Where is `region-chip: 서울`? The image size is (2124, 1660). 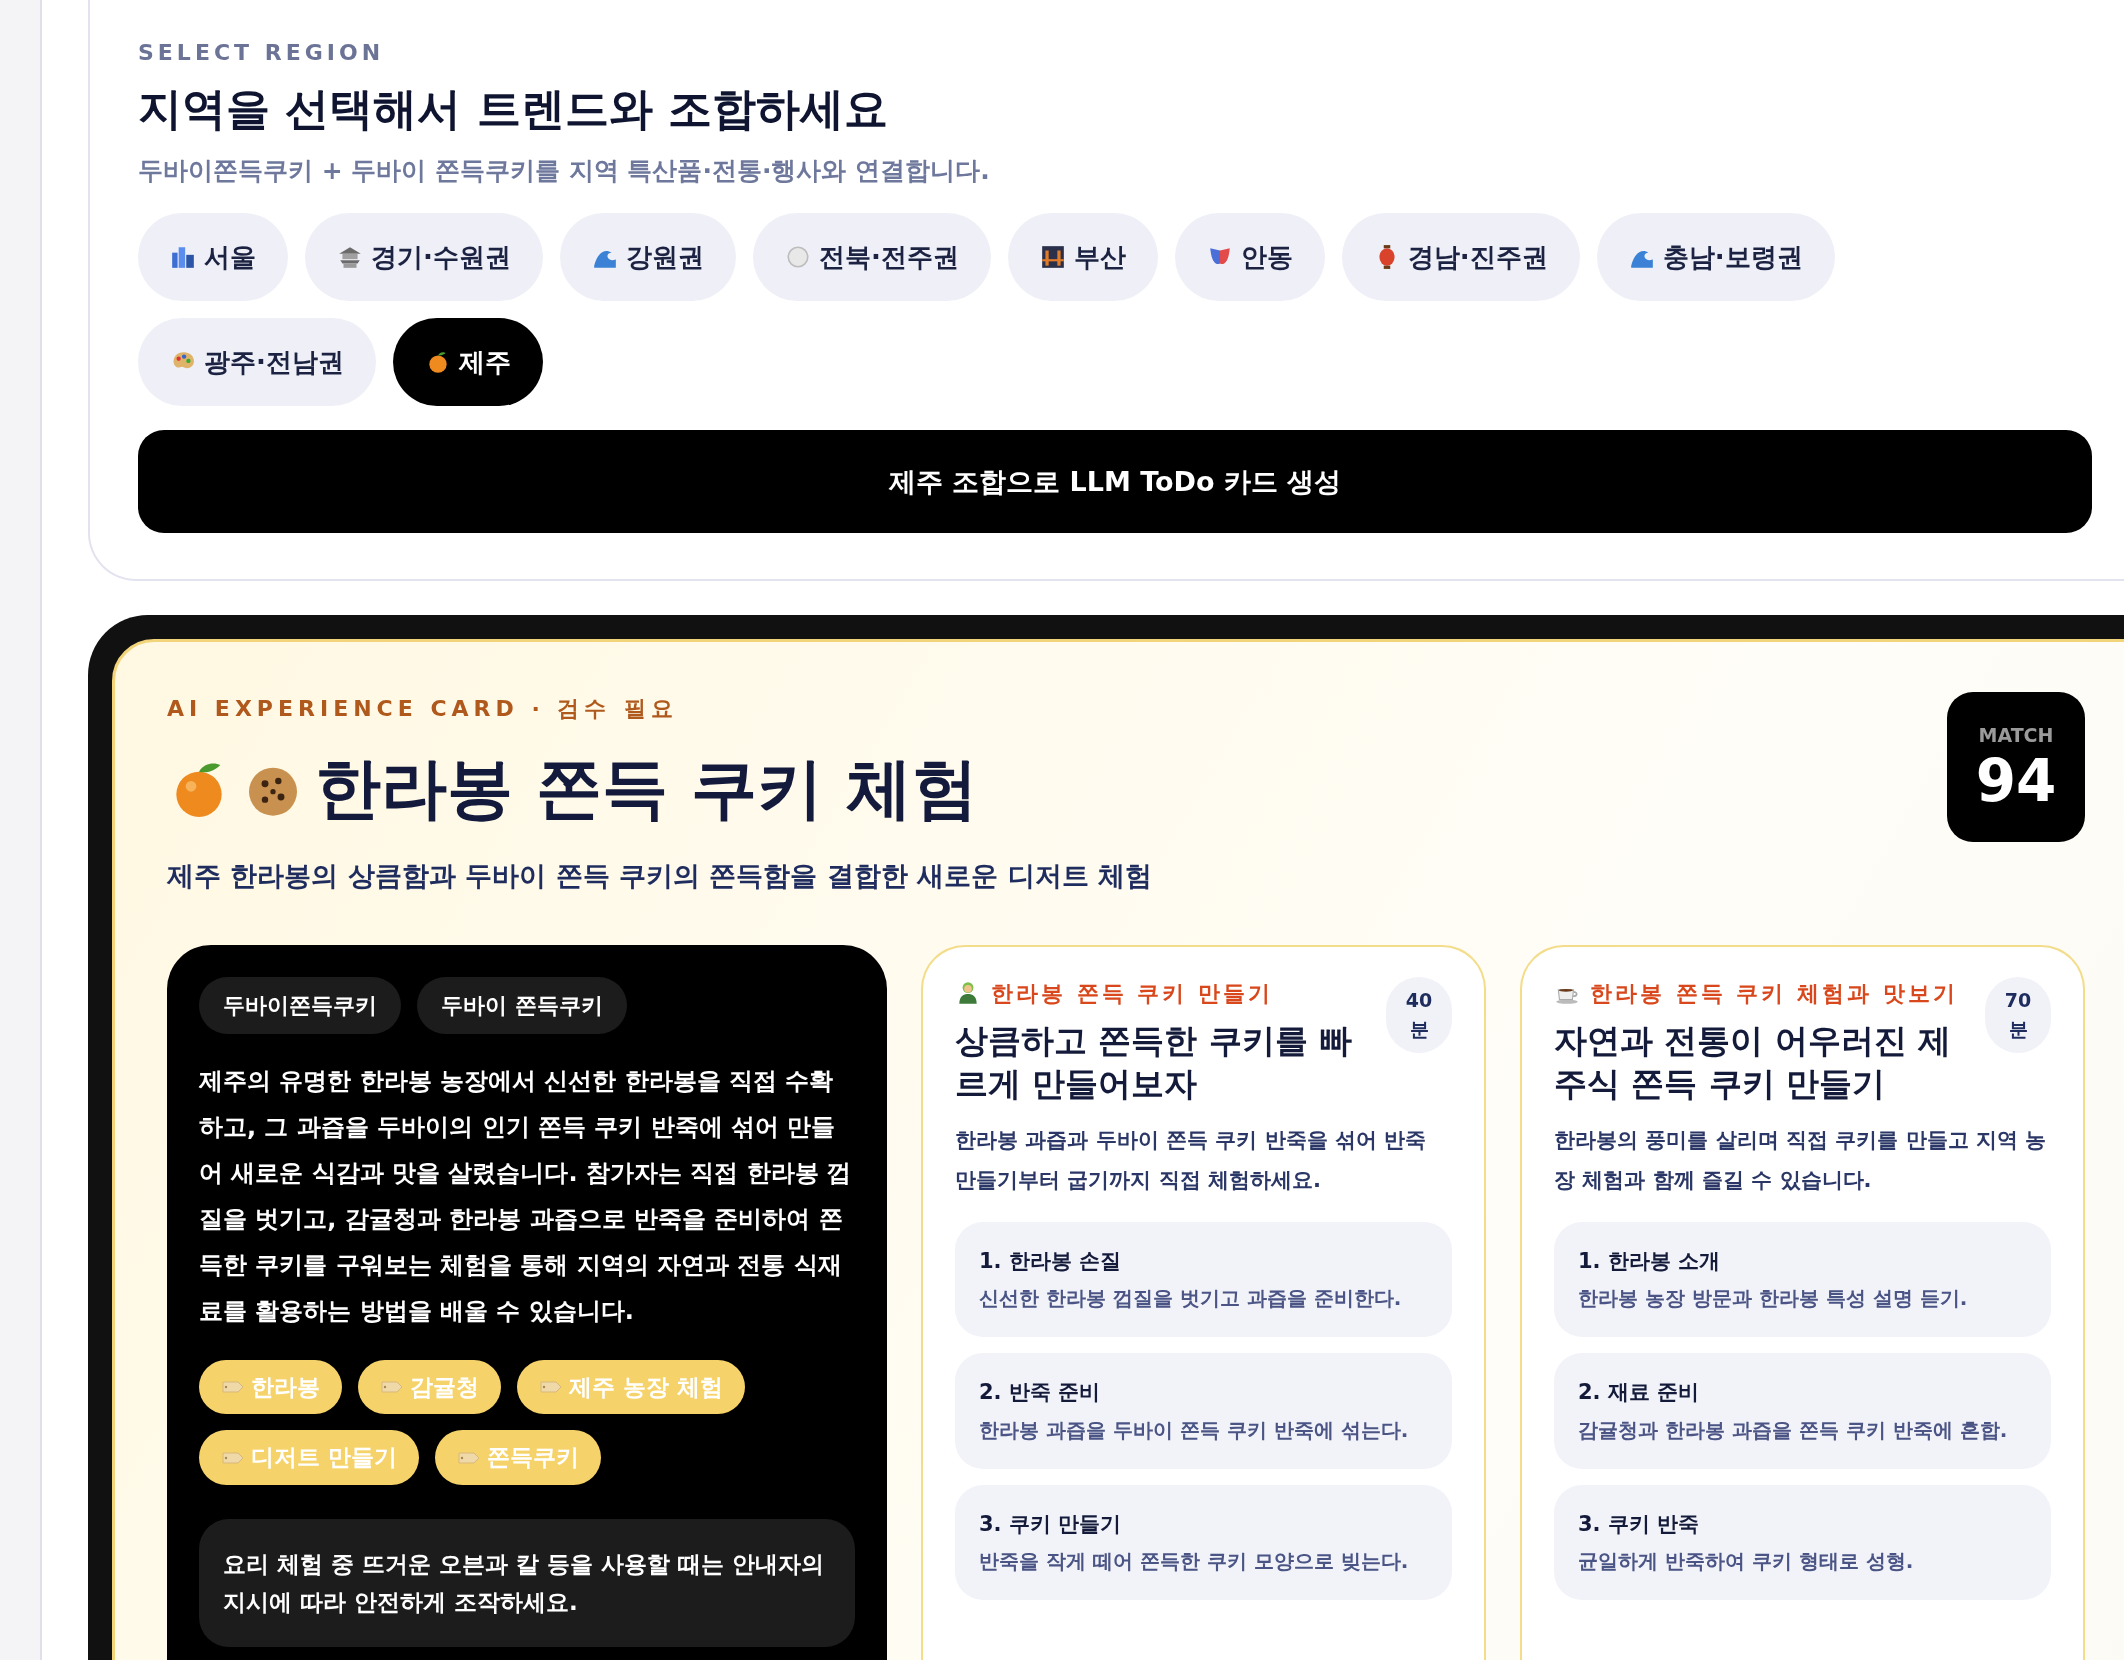
region-chip: 서울 is located at coordinates (213, 257).